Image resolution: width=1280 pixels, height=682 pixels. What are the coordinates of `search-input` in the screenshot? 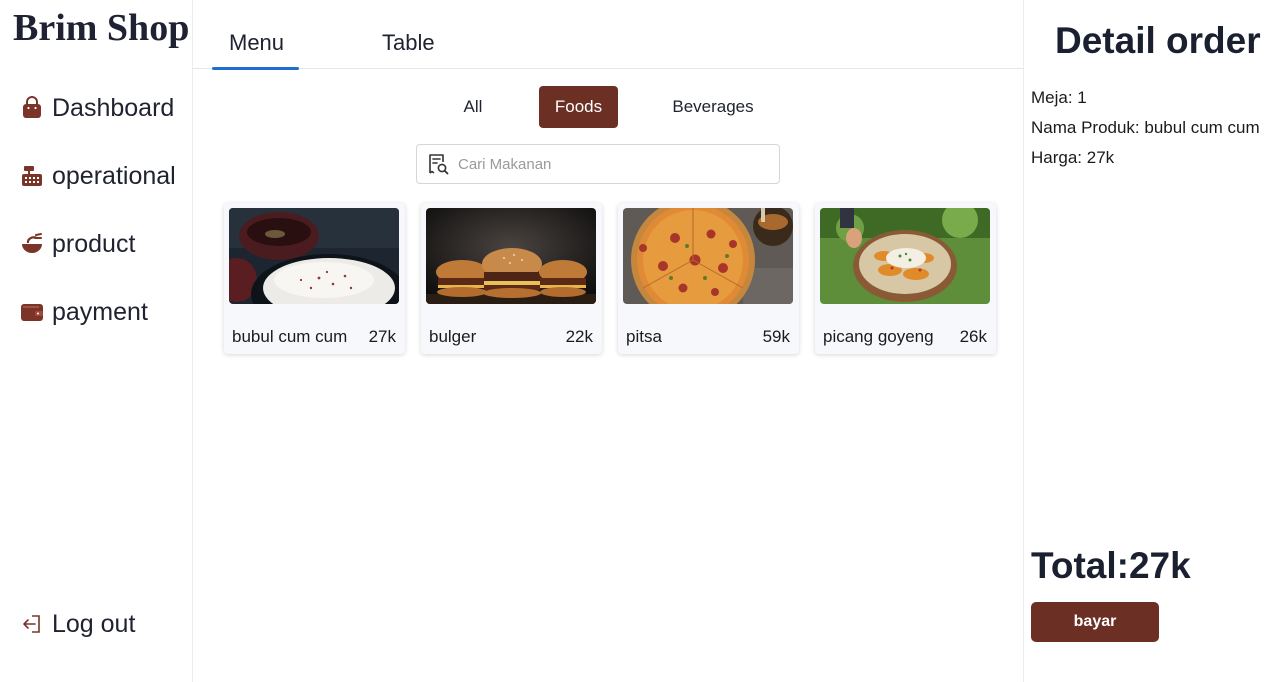 It's located at (608, 164).